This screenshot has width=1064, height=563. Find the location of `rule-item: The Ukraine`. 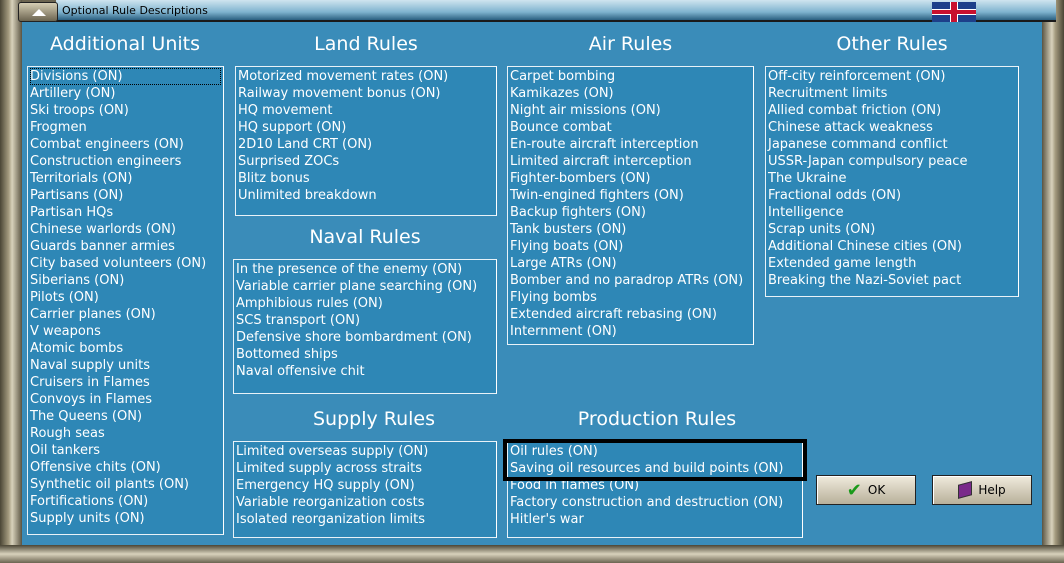

rule-item: The Ukraine is located at coordinates (892, 178).